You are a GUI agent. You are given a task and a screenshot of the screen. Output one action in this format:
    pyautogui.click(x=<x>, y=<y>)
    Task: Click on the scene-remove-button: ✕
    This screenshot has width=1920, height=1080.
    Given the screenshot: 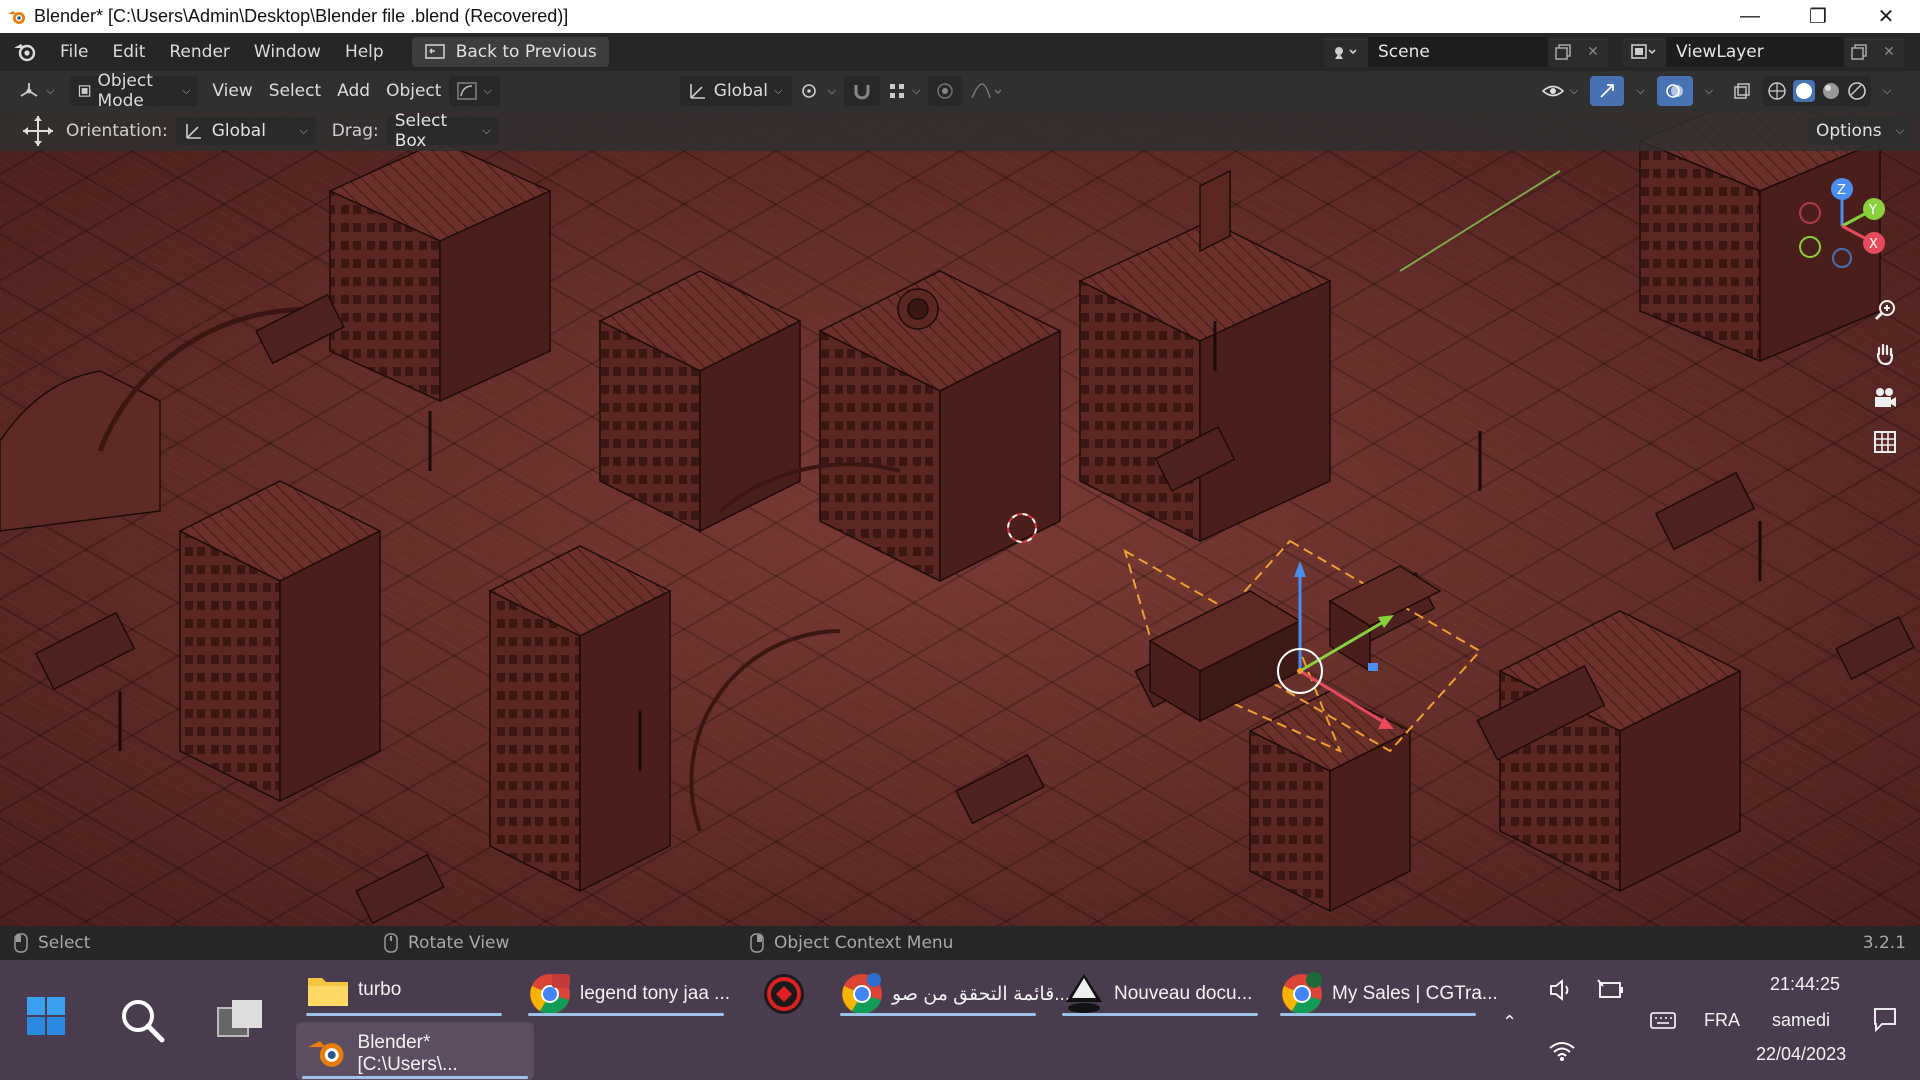 What is the action you would take?
    pyautogui.click(x=1593, y=52)
    